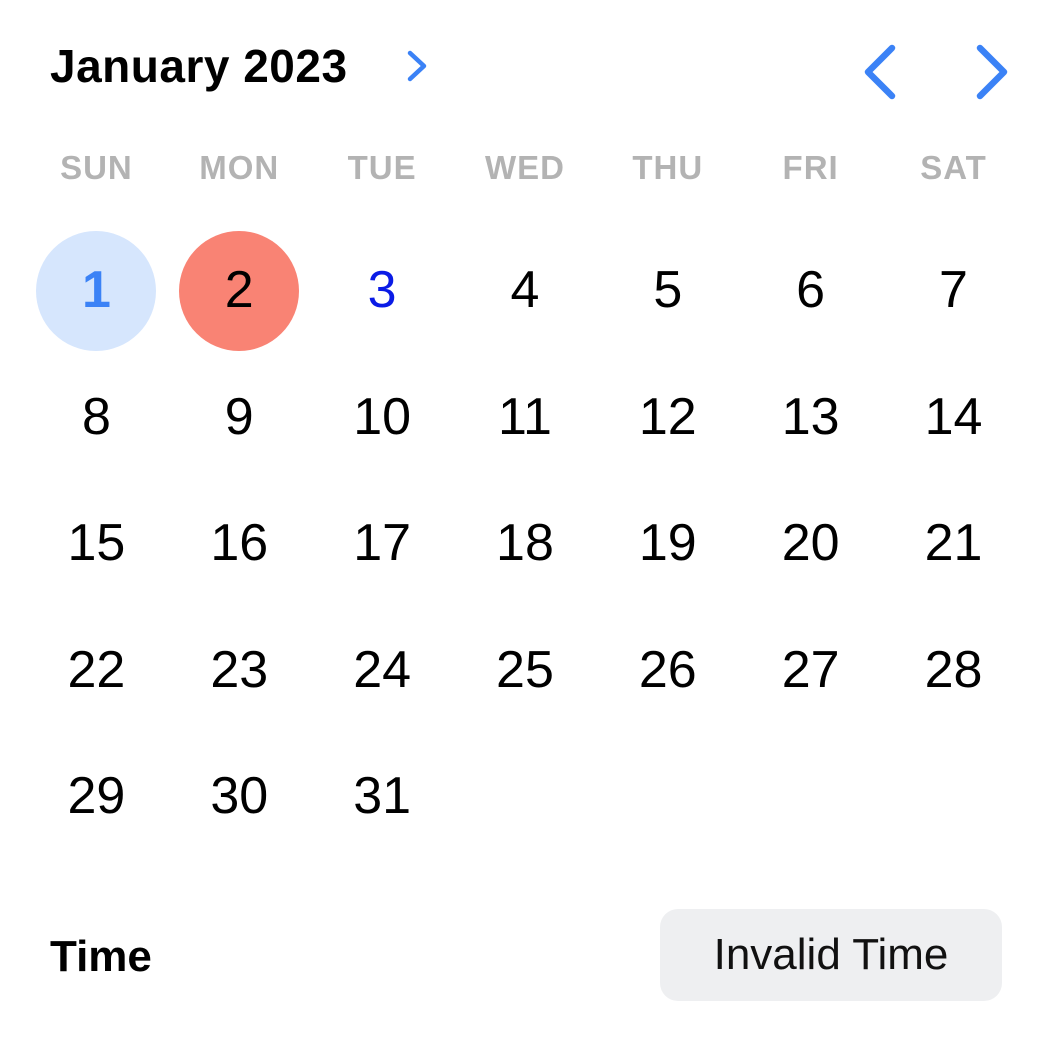  I want to click on next-month-button, so click(992, 72).